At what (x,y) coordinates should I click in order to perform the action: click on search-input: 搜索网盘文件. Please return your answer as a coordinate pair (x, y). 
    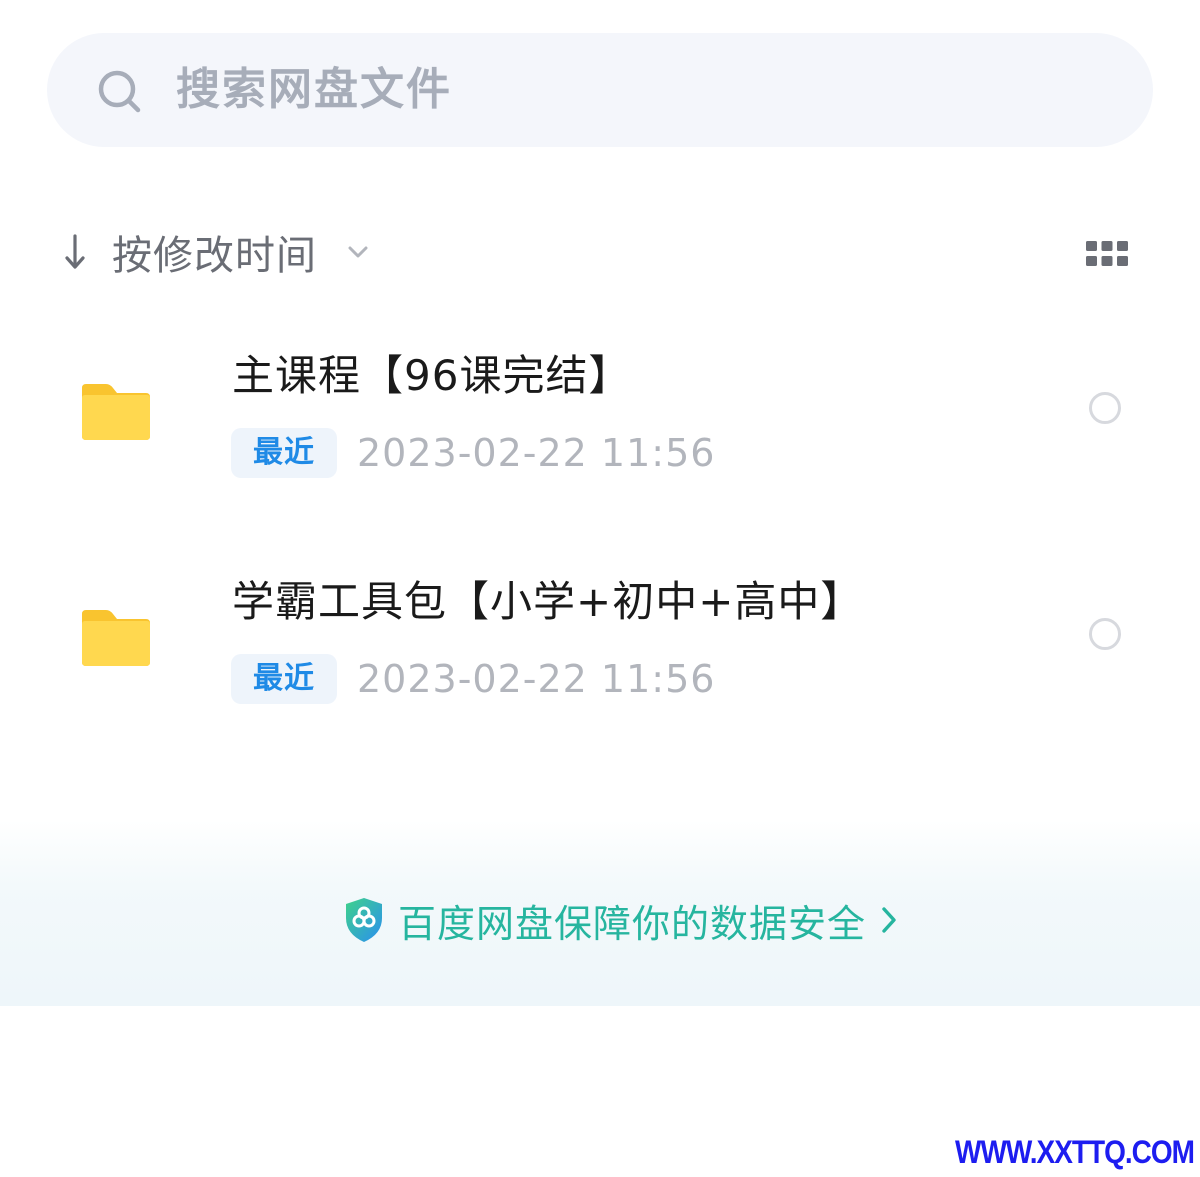
    Looking at the image, I should click on (314, 90).